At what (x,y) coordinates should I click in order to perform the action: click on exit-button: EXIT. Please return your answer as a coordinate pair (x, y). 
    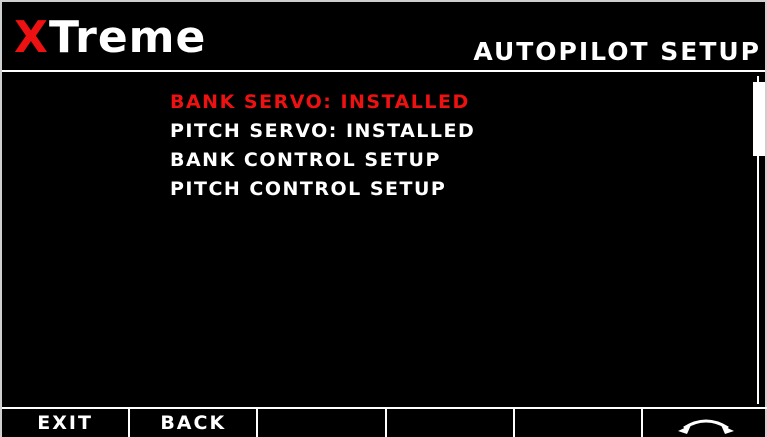
    Looking at the image, I should click on (66, 423).